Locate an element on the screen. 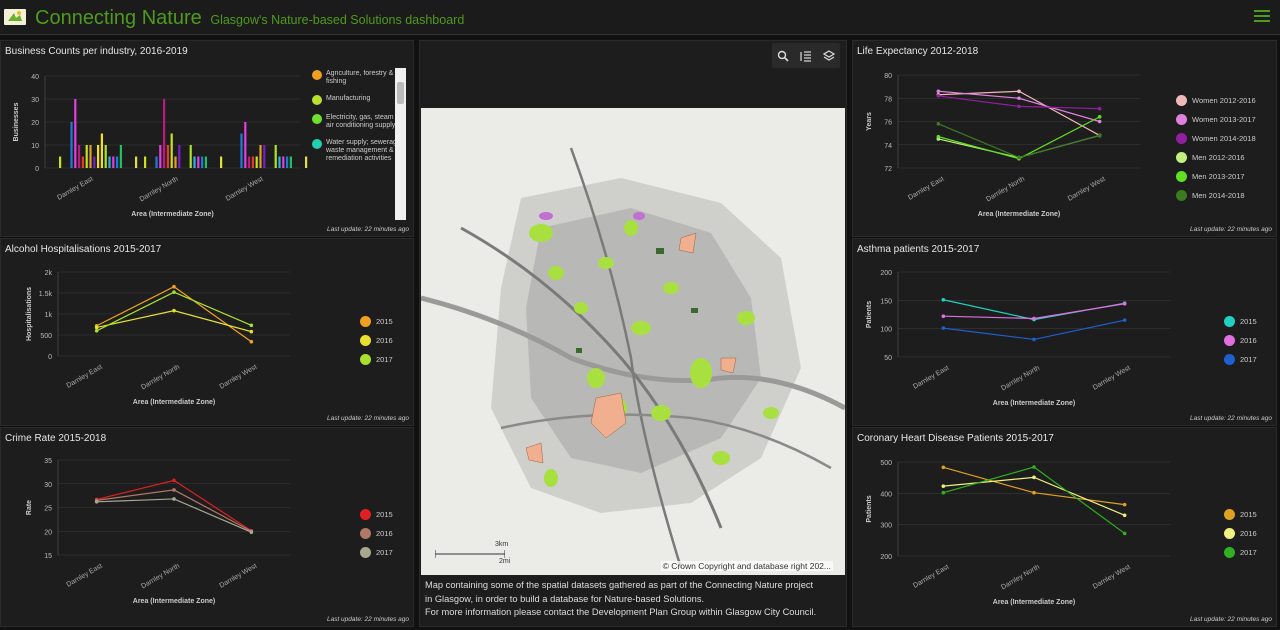 The width and height of the screenshot is (1280, 630). layers-icon is located at coordinates (829, 56).